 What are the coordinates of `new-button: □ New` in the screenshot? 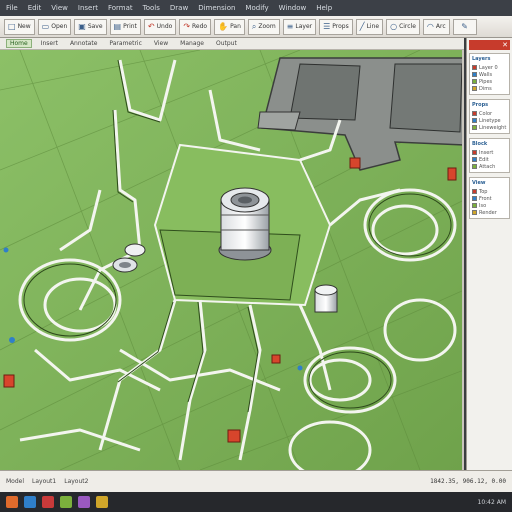 It's located at (19, 26).